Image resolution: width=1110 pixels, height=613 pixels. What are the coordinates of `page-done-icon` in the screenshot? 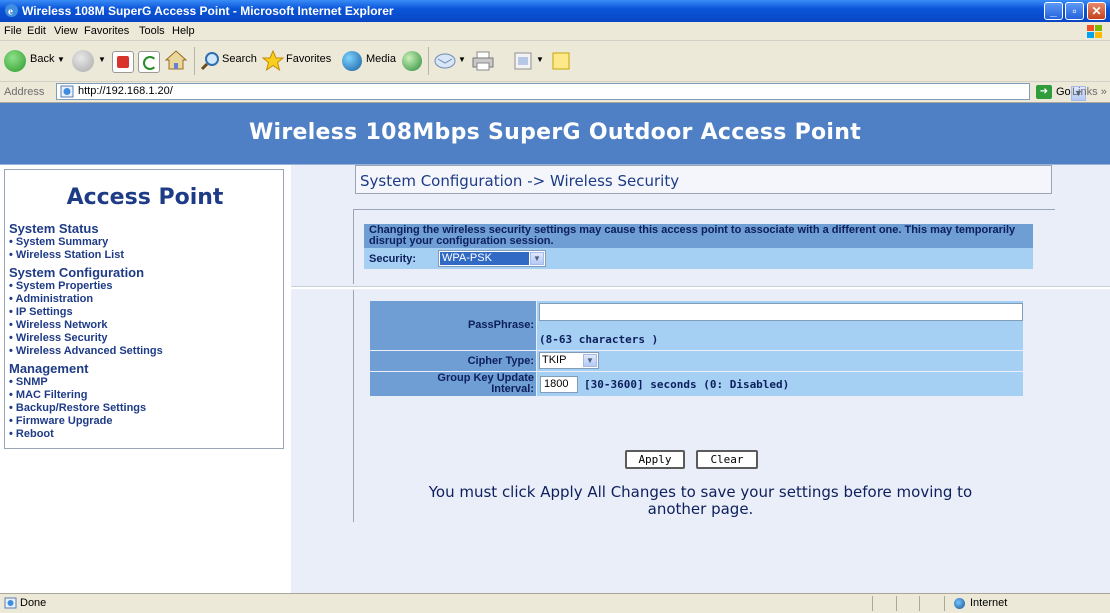 It's located at (10, 603).